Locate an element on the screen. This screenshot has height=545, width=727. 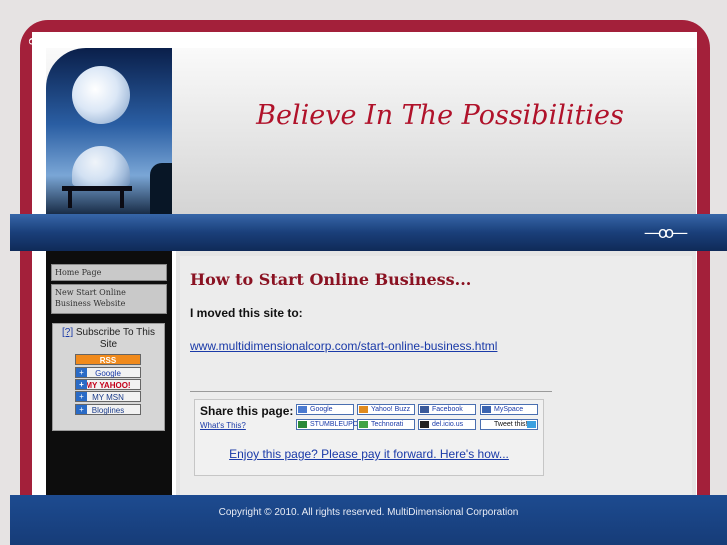
moved-text: I moved this site to: is located at coordinates (246, 313).